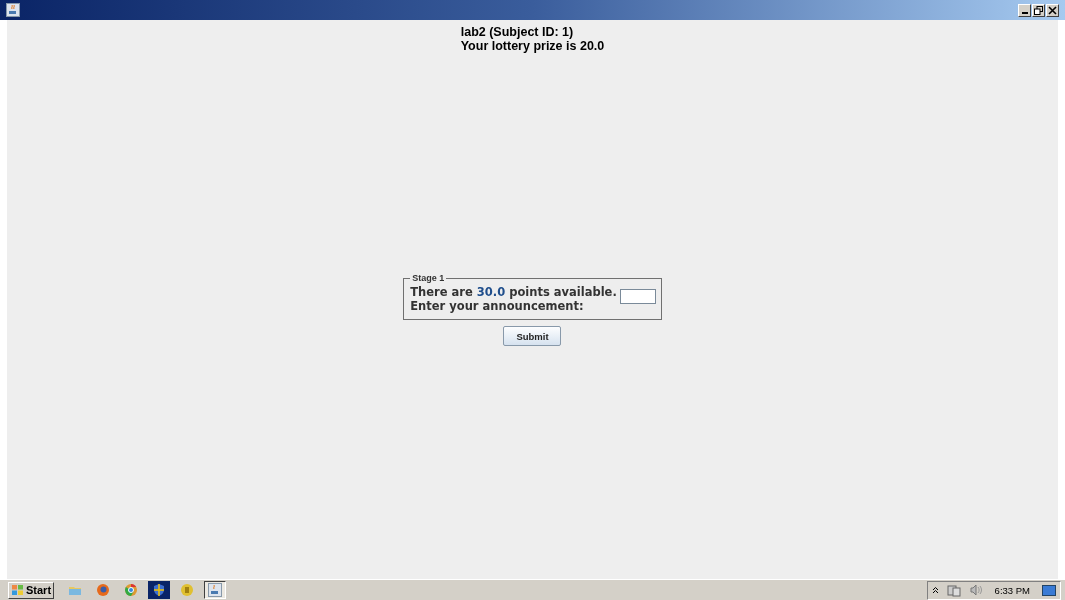  What do you see at coordinates (103, 590) in the screenshot?
I see `fox-globe-icon` at bounding box center [103, 590].